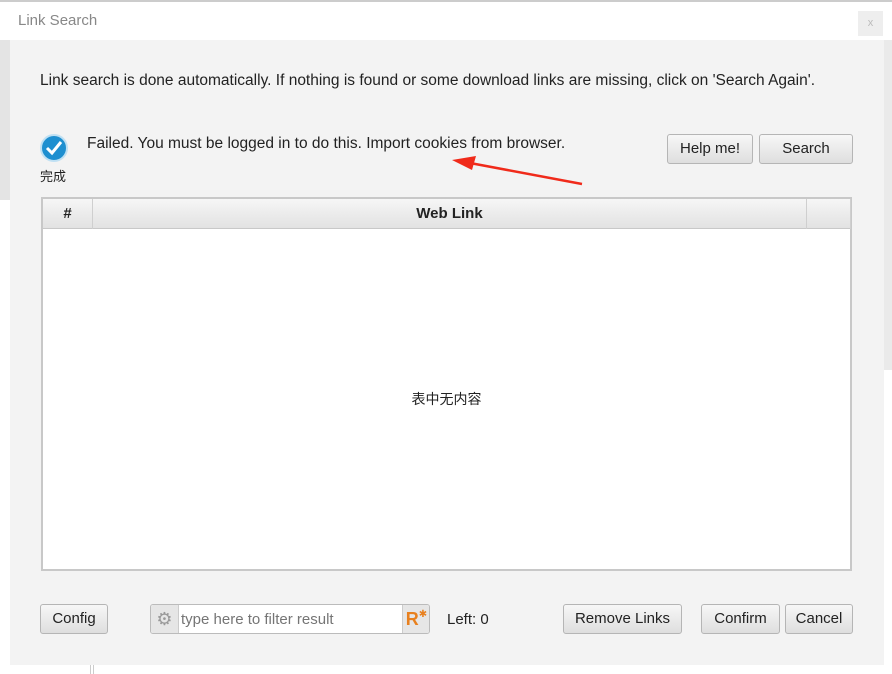  I want to click on red-arrow-annotation, so click(517, 171).